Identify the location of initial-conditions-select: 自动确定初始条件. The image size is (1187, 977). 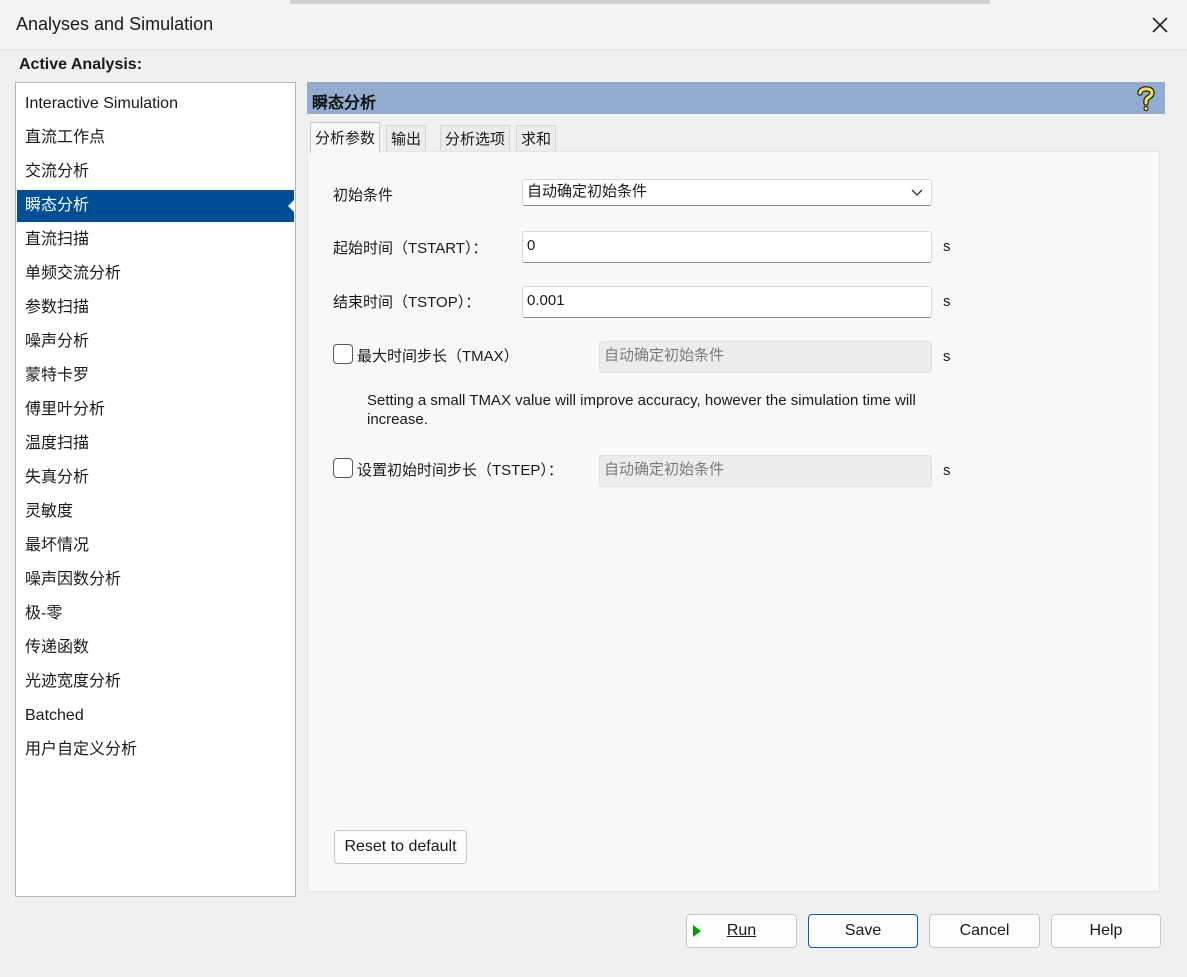
(727, 192).